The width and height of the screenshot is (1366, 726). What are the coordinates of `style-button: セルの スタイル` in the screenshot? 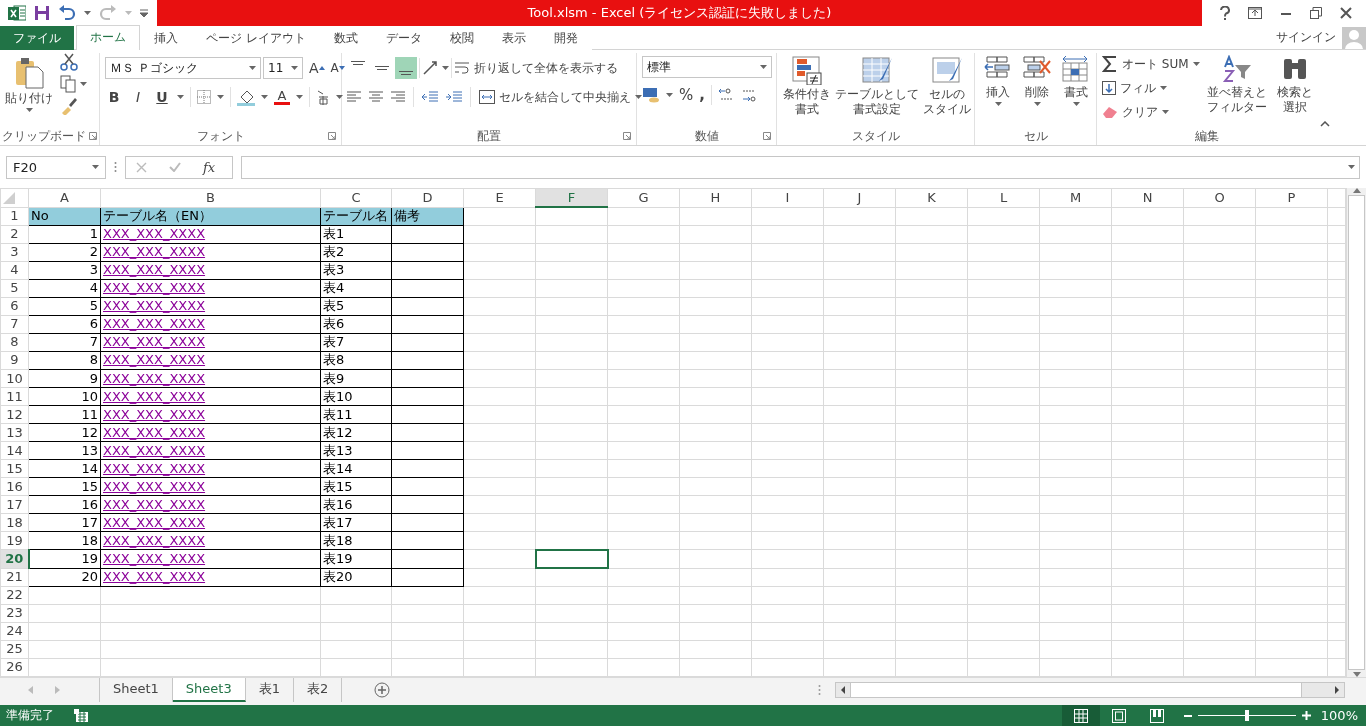 It's located at (947, 90).